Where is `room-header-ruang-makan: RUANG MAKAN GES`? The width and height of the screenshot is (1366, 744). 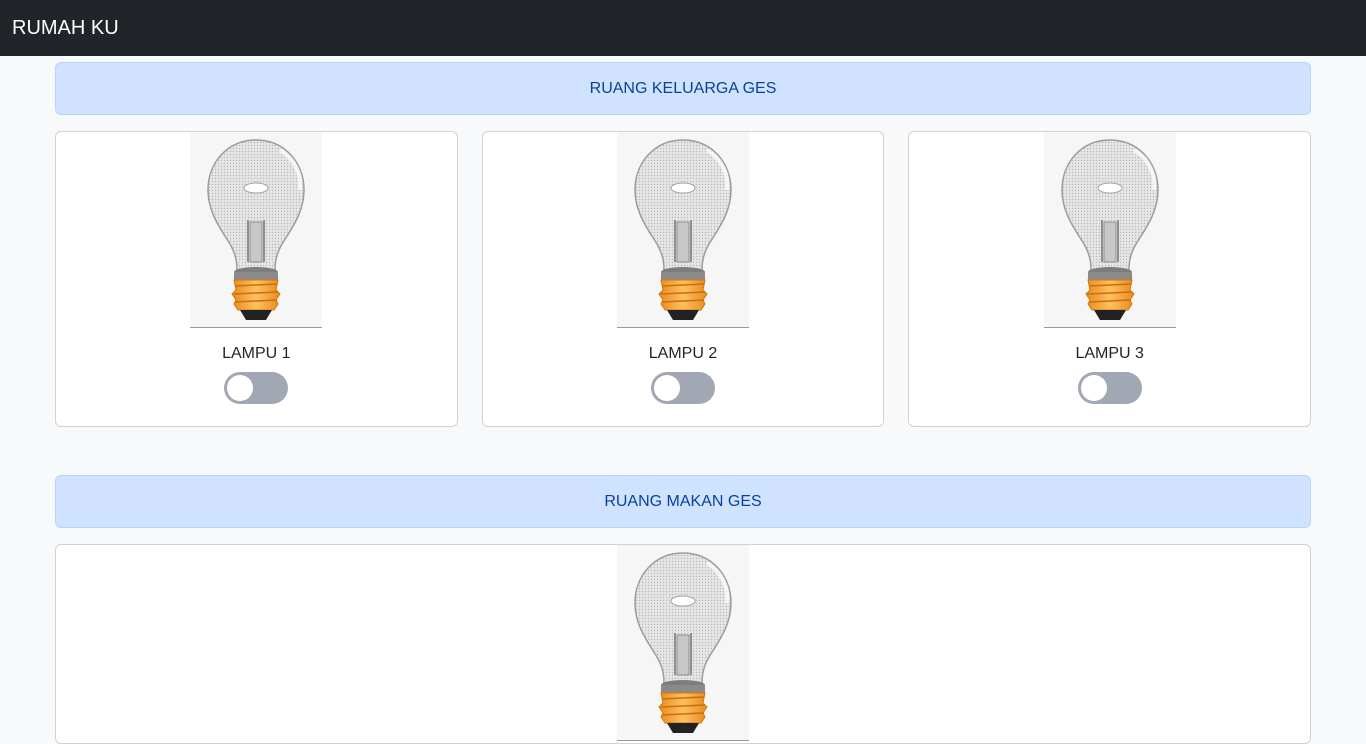
room-header-ruang-makan: RUANG MAKAN GES is located at coordinates (683, 501).